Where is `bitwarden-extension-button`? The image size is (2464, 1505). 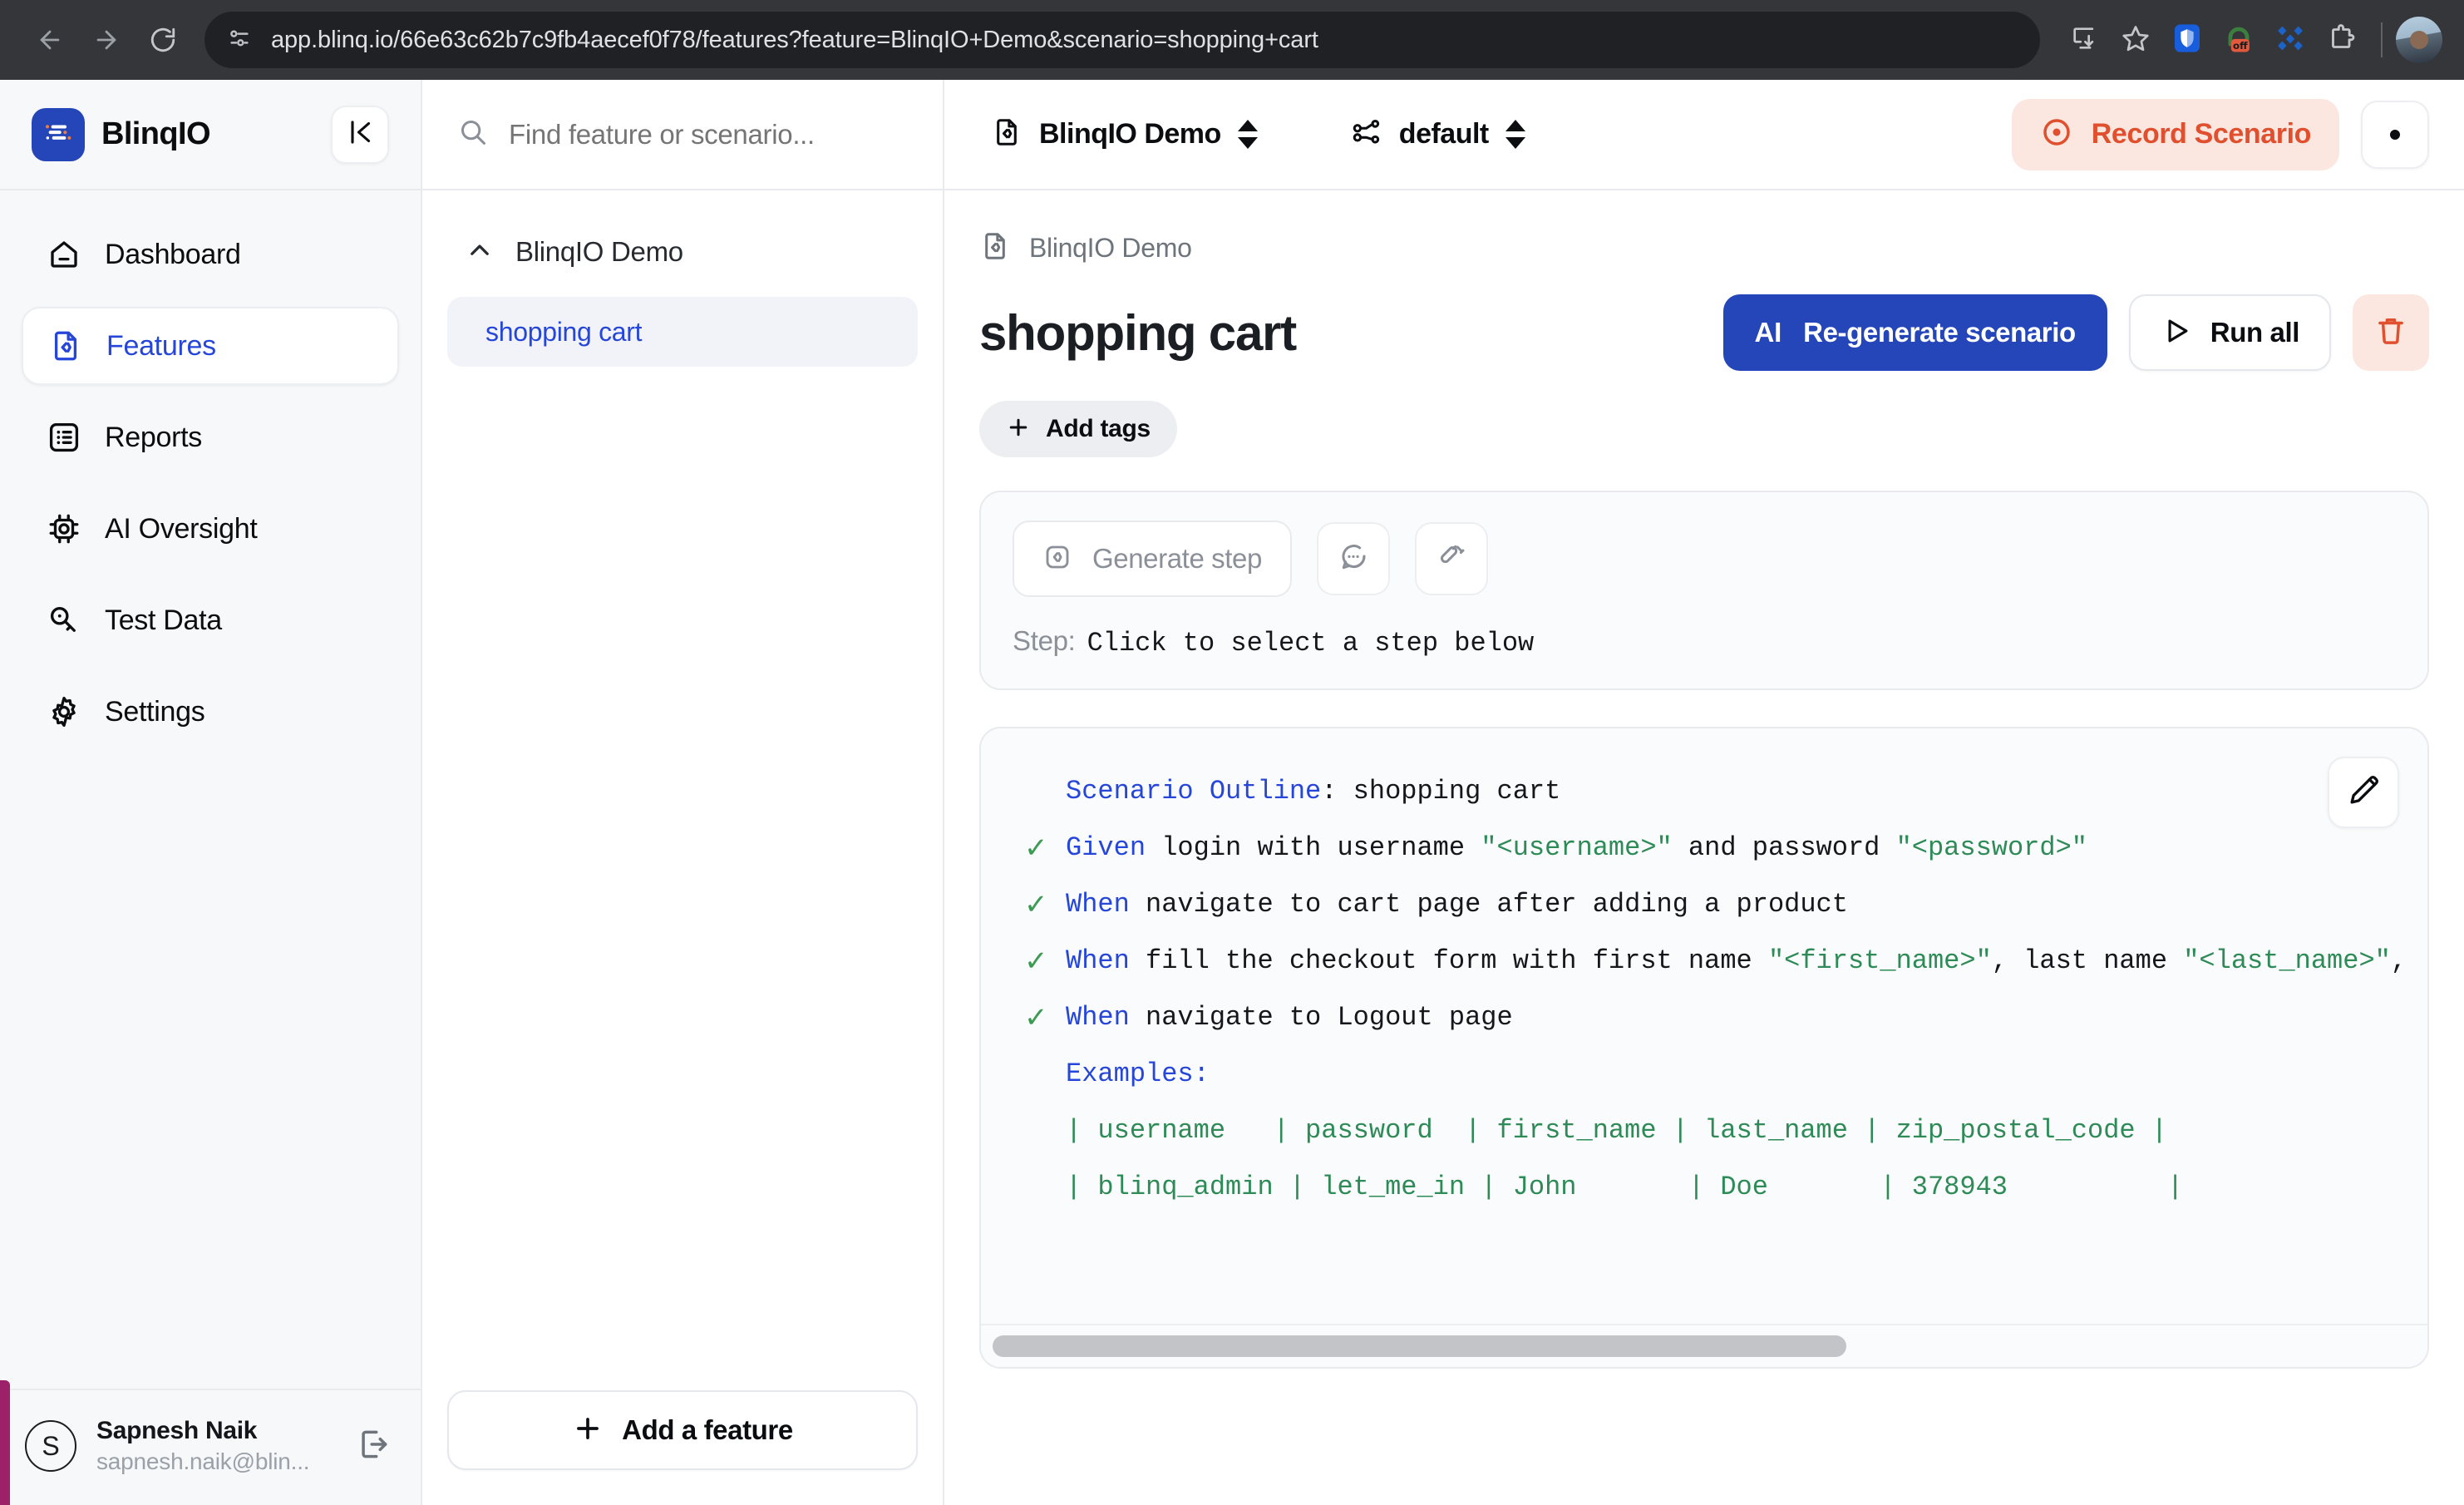 bitwarden-extension-button is located at coordinates (2187, 40).